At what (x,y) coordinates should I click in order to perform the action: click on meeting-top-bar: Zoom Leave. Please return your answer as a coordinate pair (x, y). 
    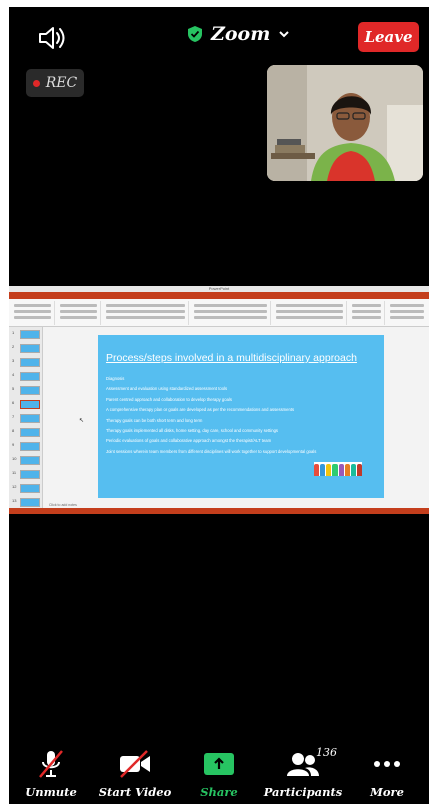
    Looking at the image, I should click on (219, 35).